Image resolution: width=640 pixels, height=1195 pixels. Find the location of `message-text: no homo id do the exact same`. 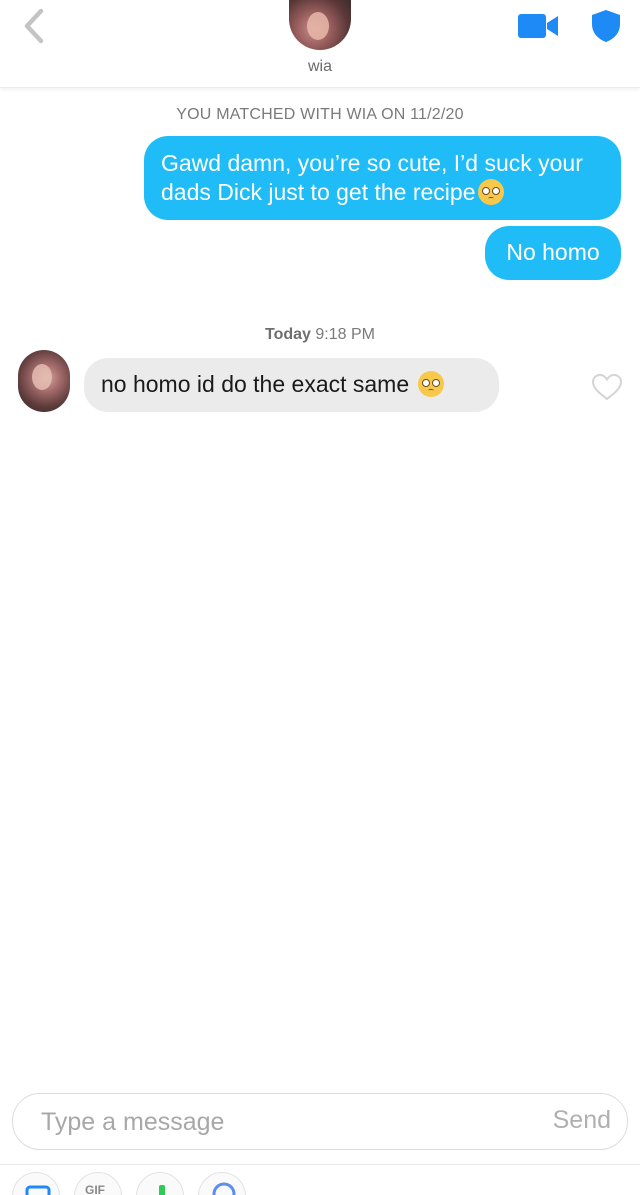

message-text: no homo id do the exact same is located at coordinates (255, 384).